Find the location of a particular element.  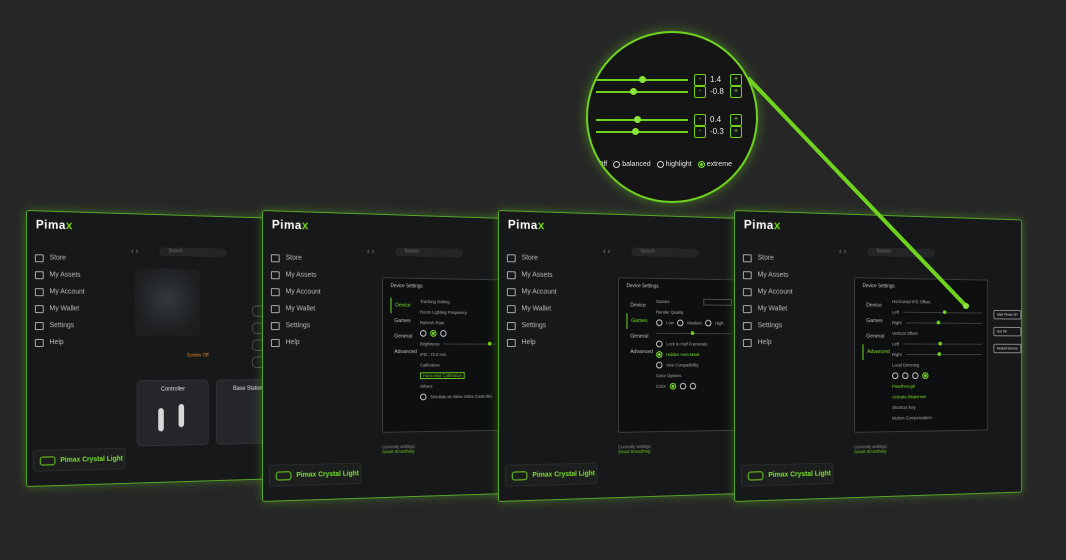

dimming-option-highlight: highlight is located at coordinates (674, 164).